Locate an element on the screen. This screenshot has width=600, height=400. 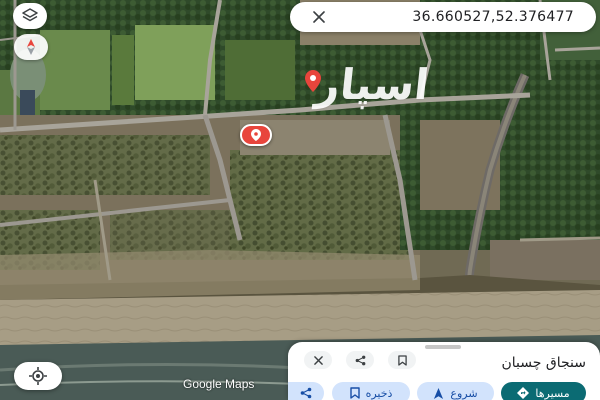
map-watermark: اسپار is located at coordinates (372, 84).